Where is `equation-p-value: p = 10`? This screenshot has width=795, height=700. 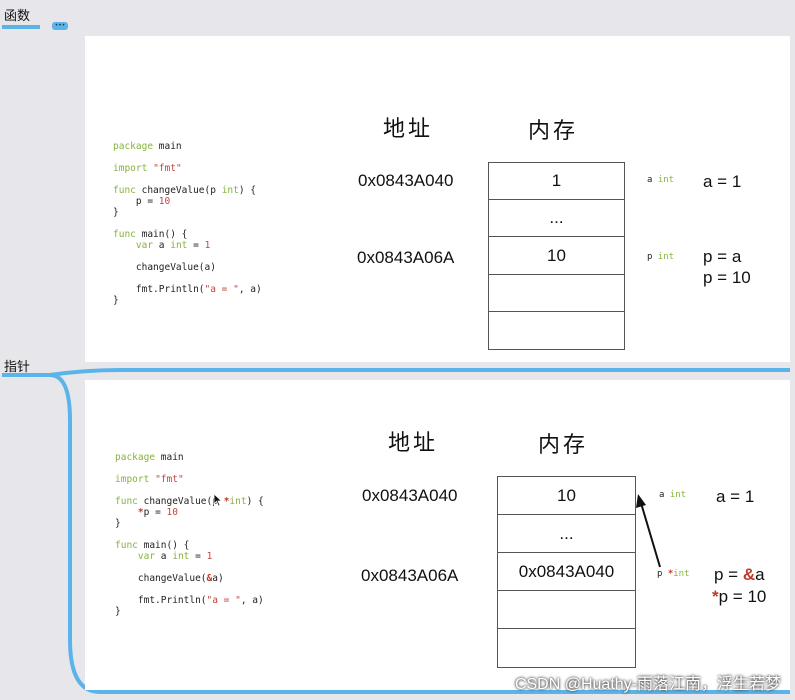 equation-p-value: p = 10 is located at coordinates (727, 277).